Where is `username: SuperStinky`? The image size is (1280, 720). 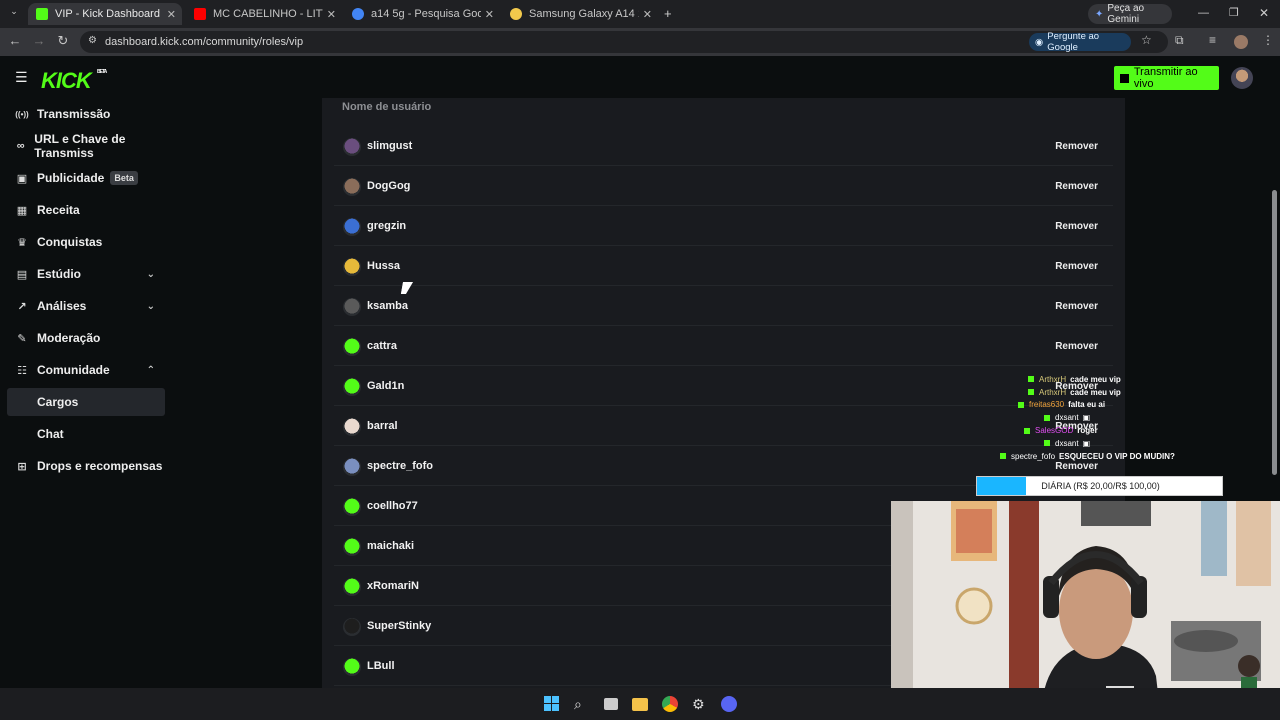
username: SuperStinky is located at coordinates (399, 626).